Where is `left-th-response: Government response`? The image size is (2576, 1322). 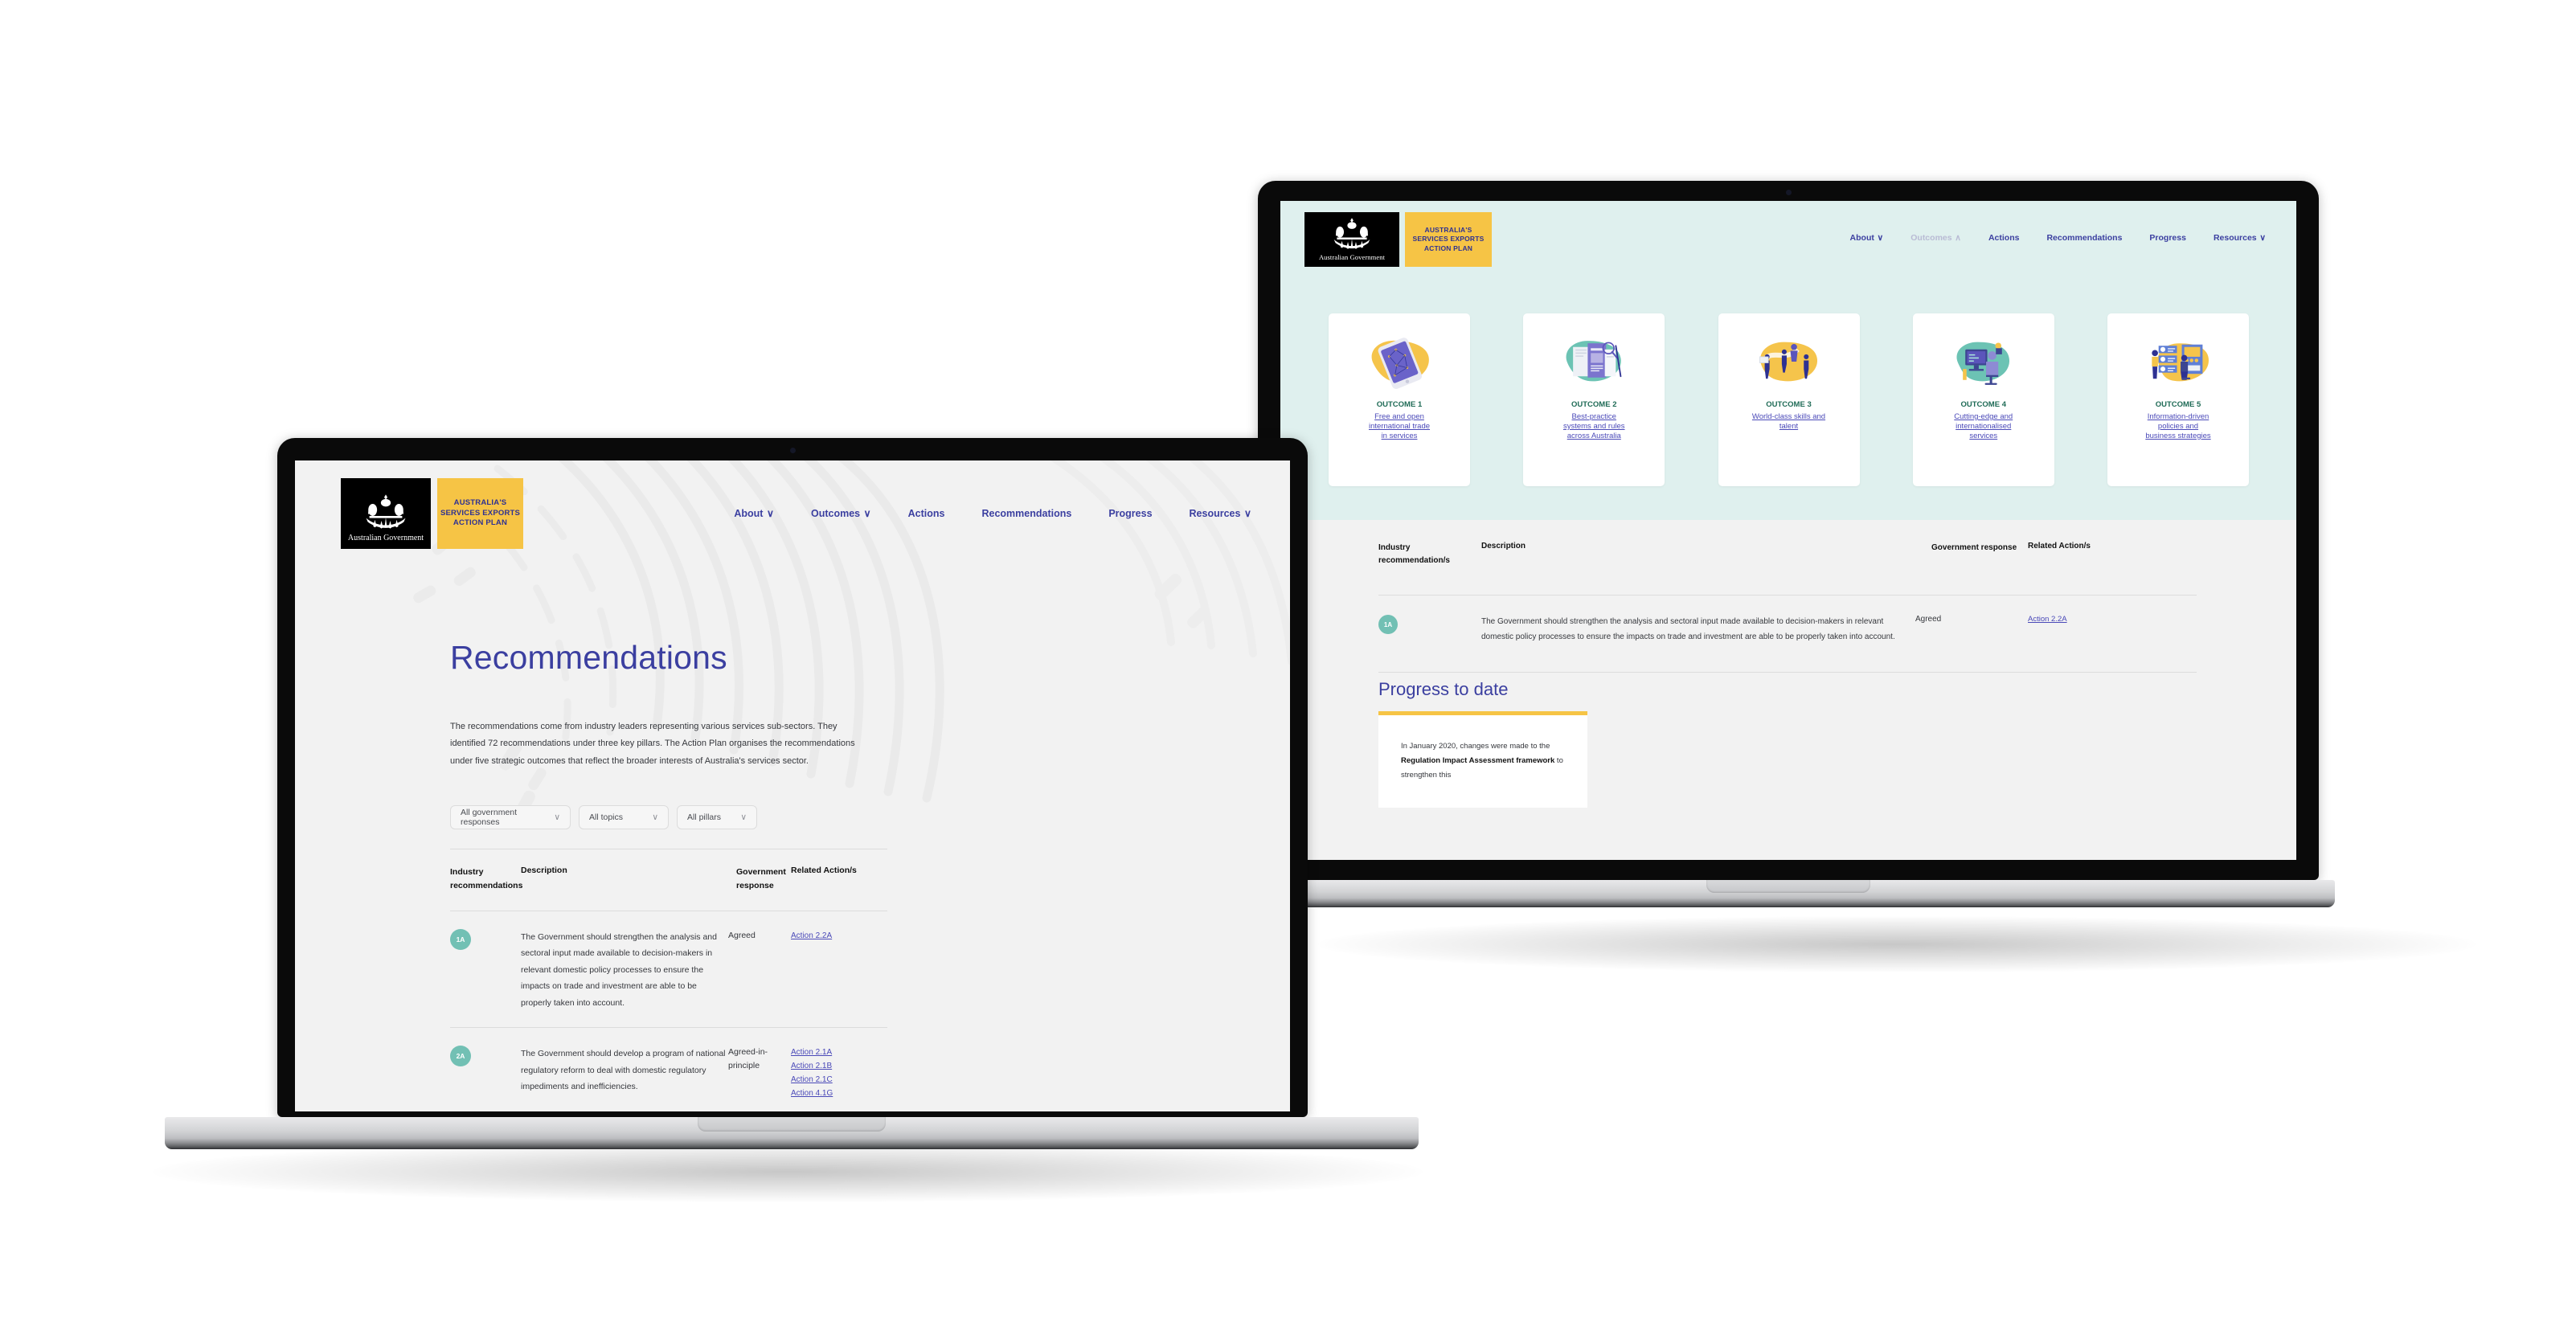
left-th-response: Government response is located at coordinates (761, 879).